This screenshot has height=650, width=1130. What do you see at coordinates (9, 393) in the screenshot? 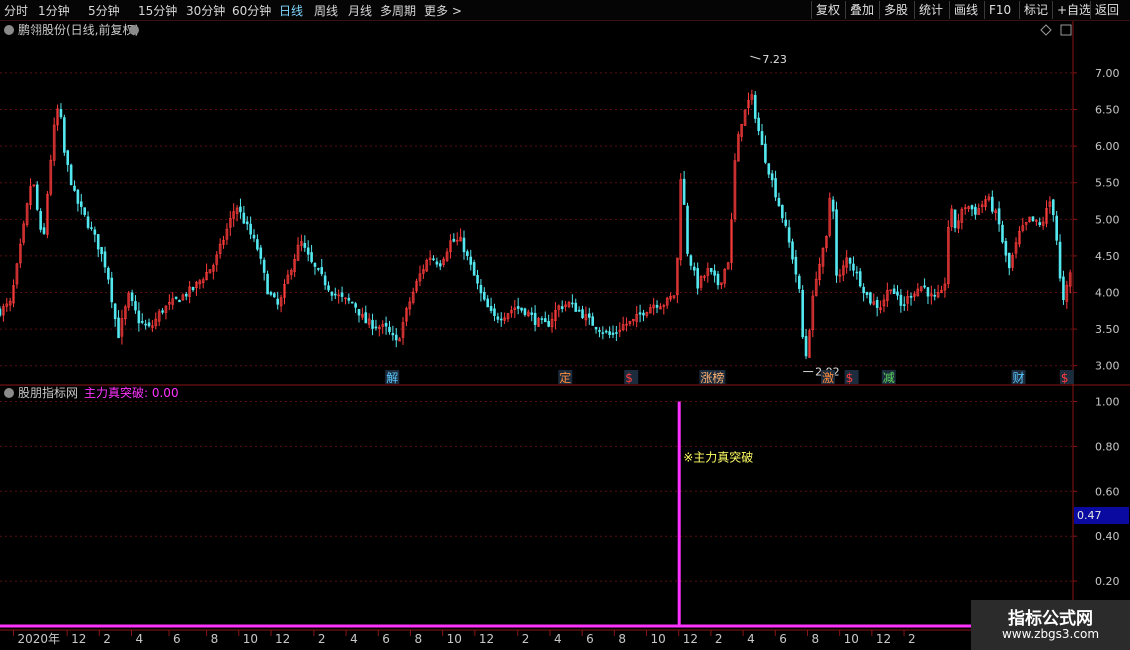
I see `indicator-menu-icon` at bounding box center [9, 393].